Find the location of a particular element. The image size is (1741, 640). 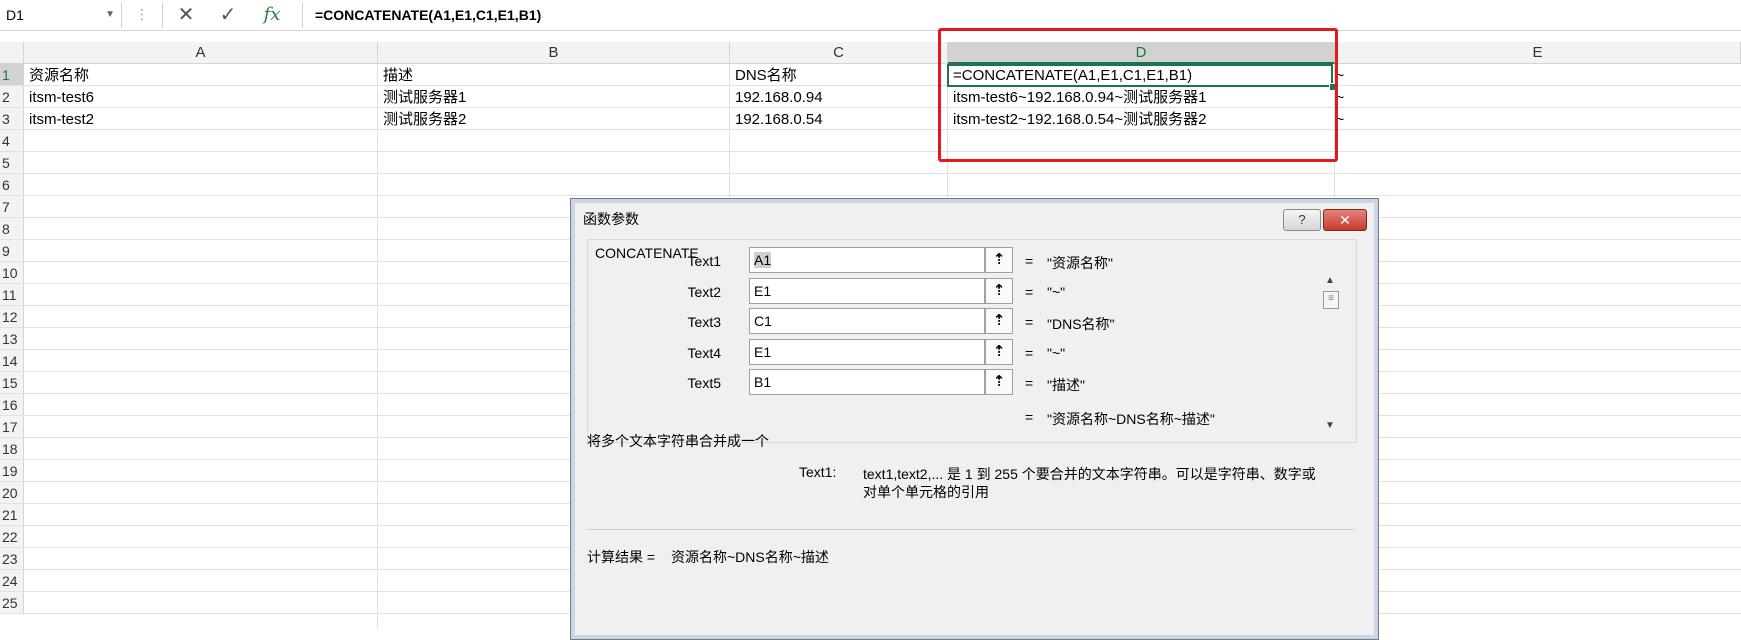

row-header-21: 21 is located at coordinates (12, 515).